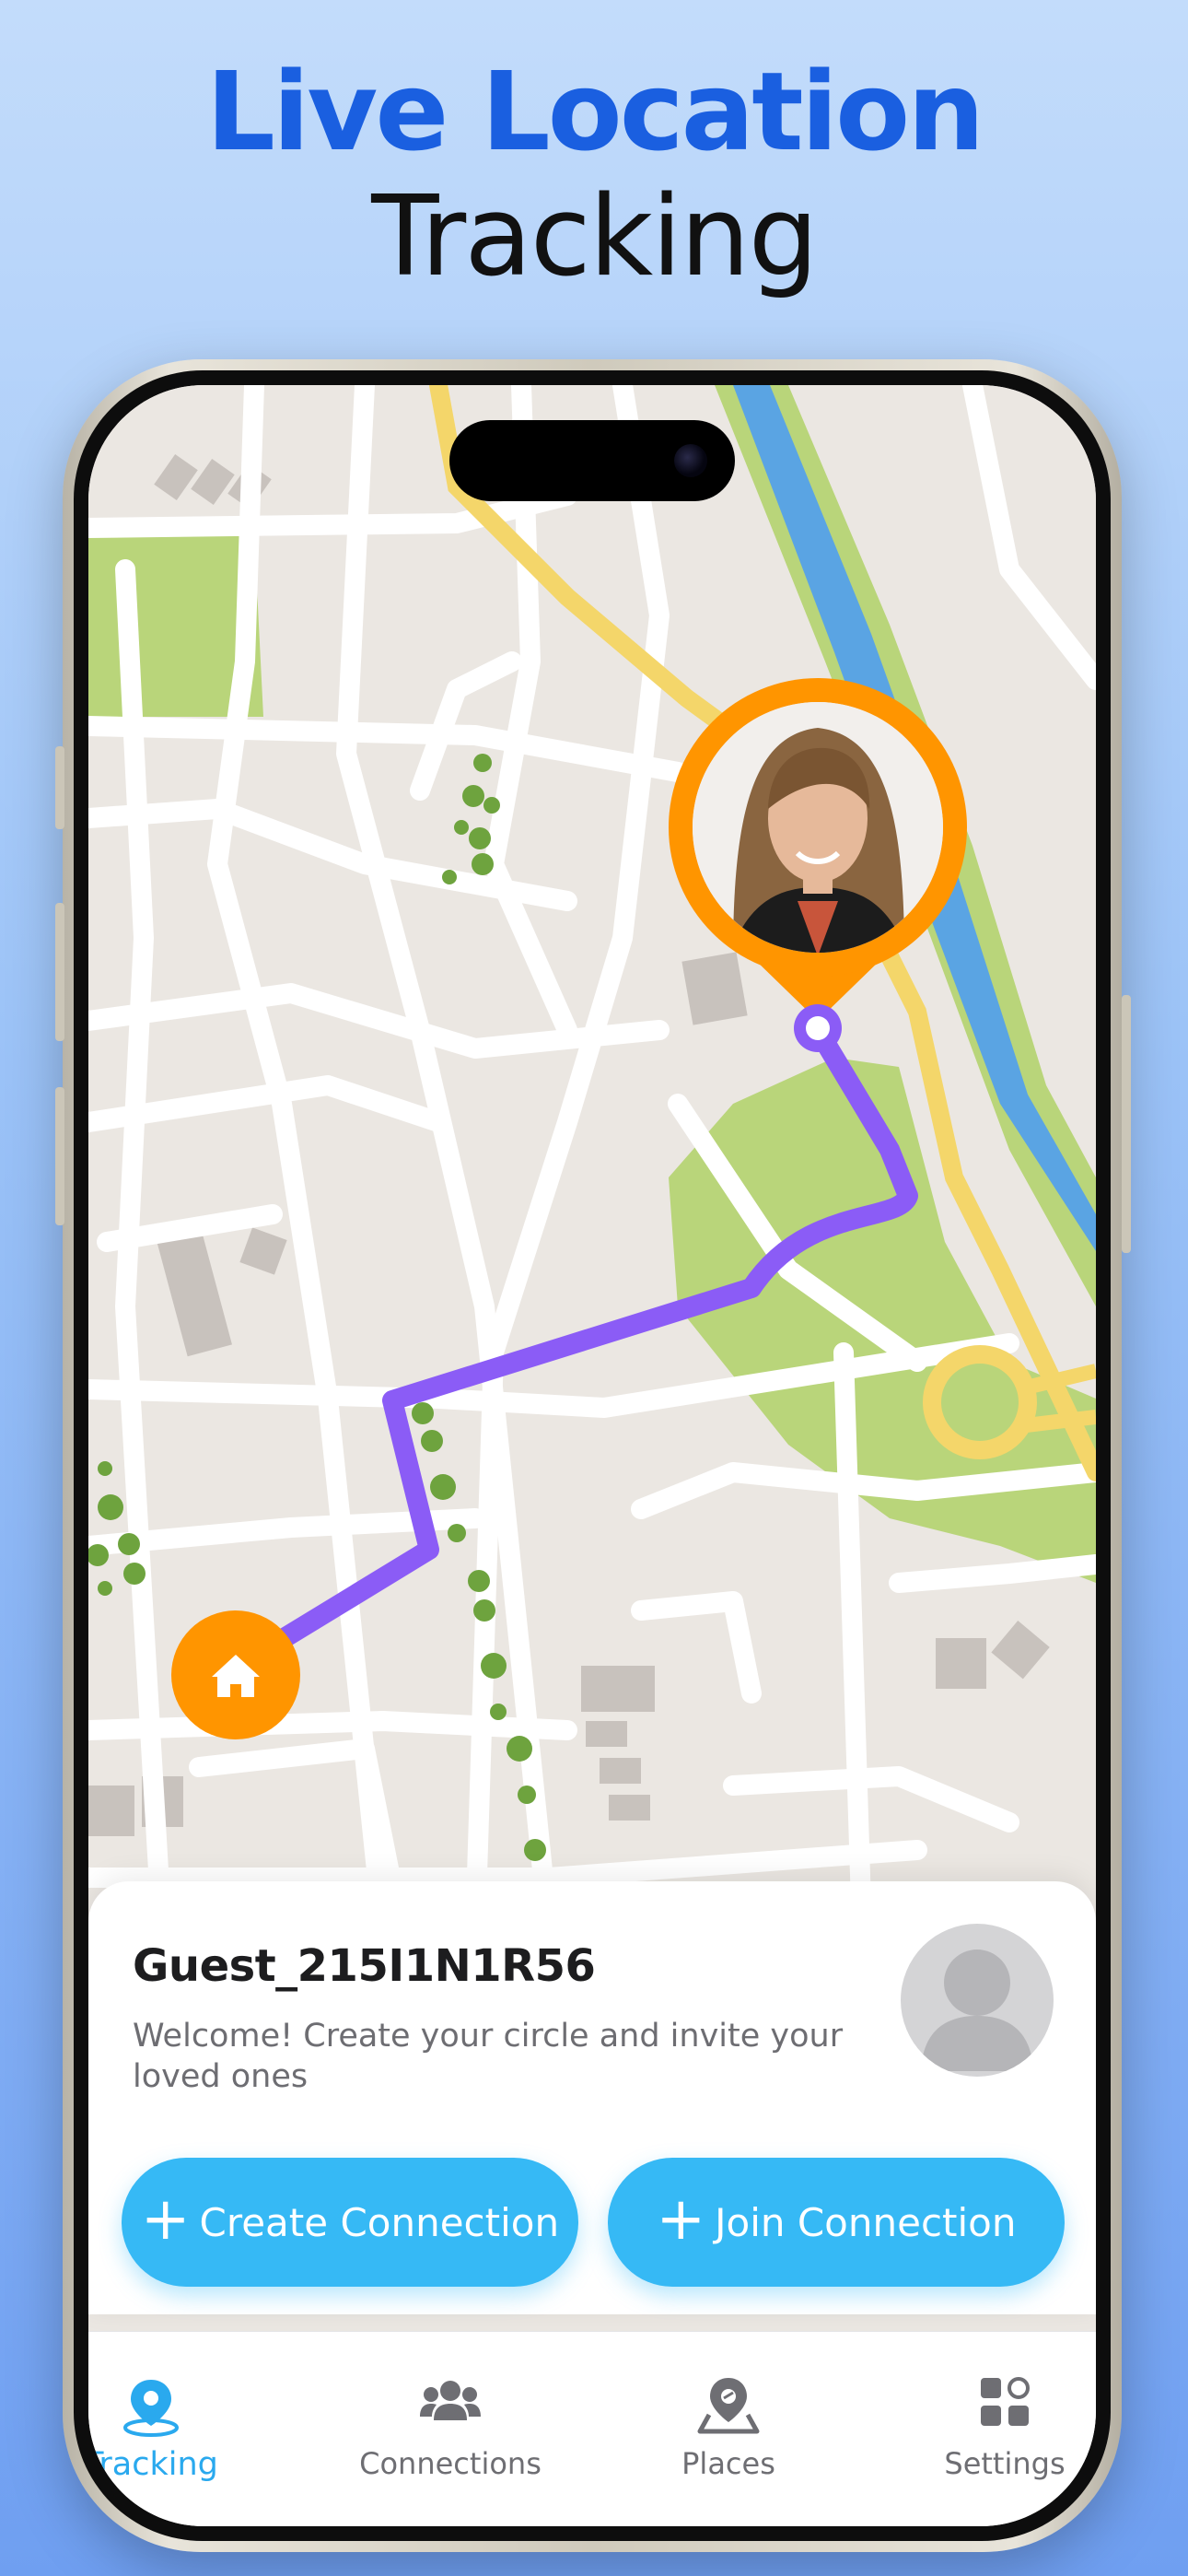 The image size is (1188, 2576). I want to click on create-connection-button: + Create Connection, so click(350, 2222).